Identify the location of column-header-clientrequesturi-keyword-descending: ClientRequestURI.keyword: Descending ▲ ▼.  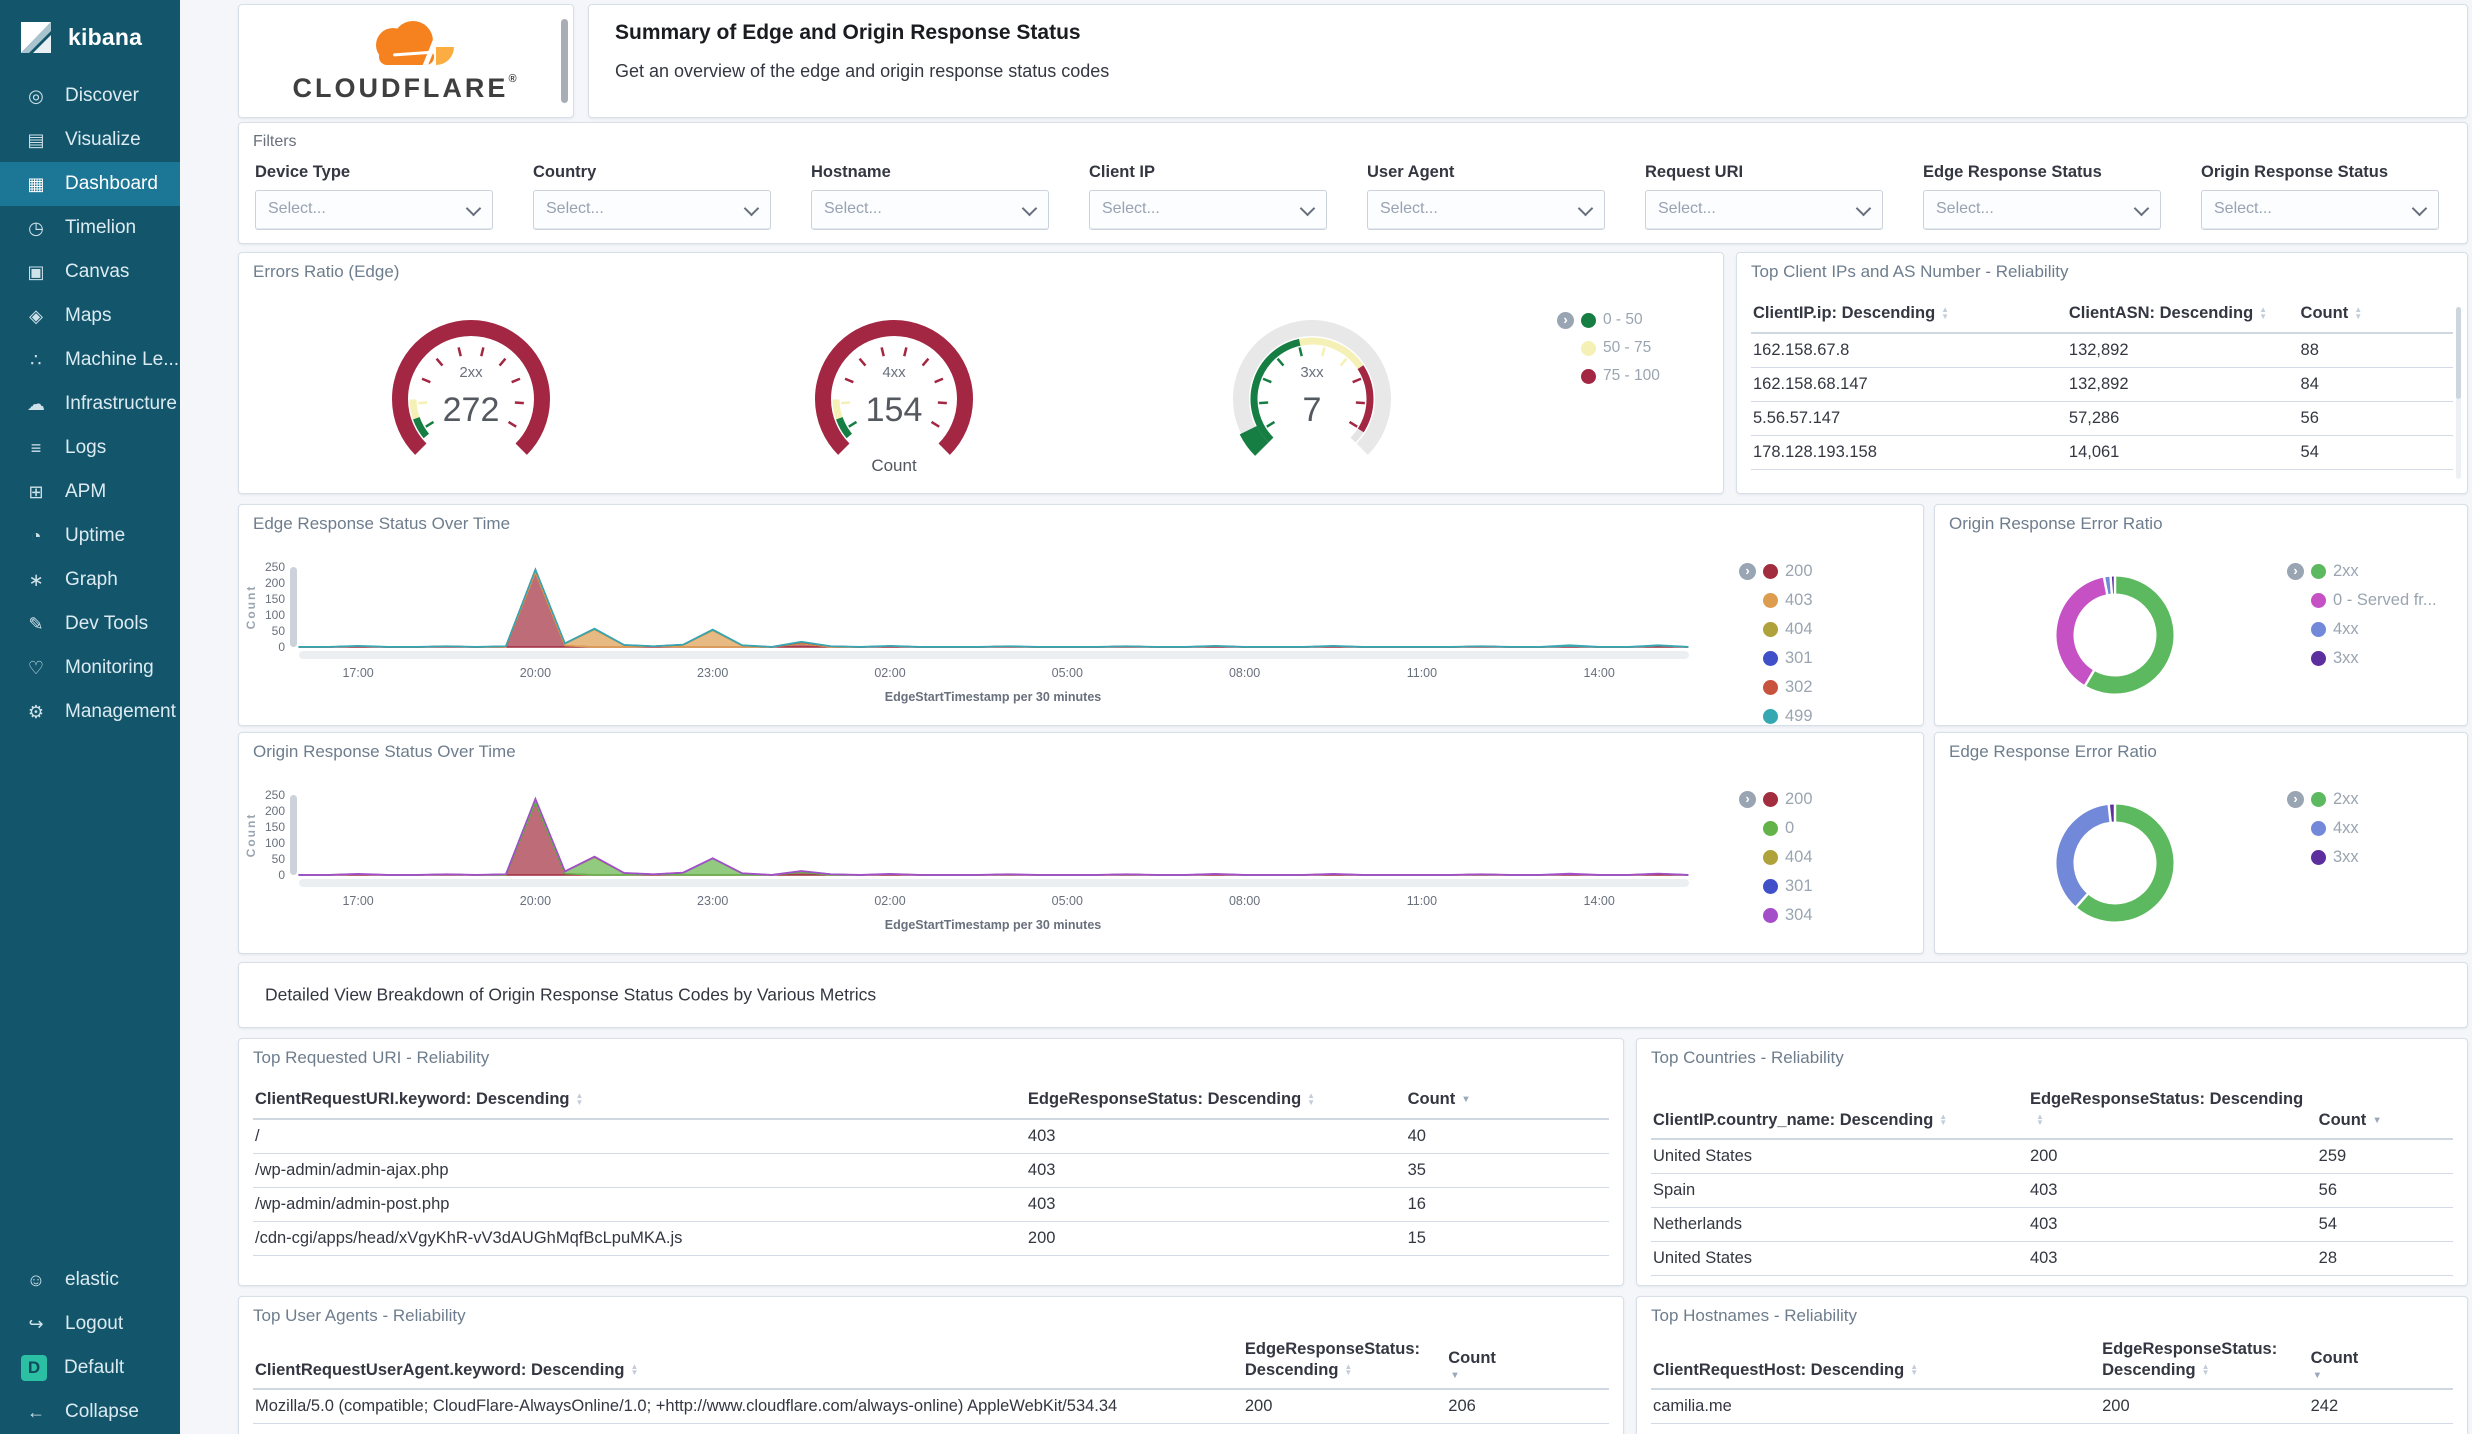
(639, 1101).